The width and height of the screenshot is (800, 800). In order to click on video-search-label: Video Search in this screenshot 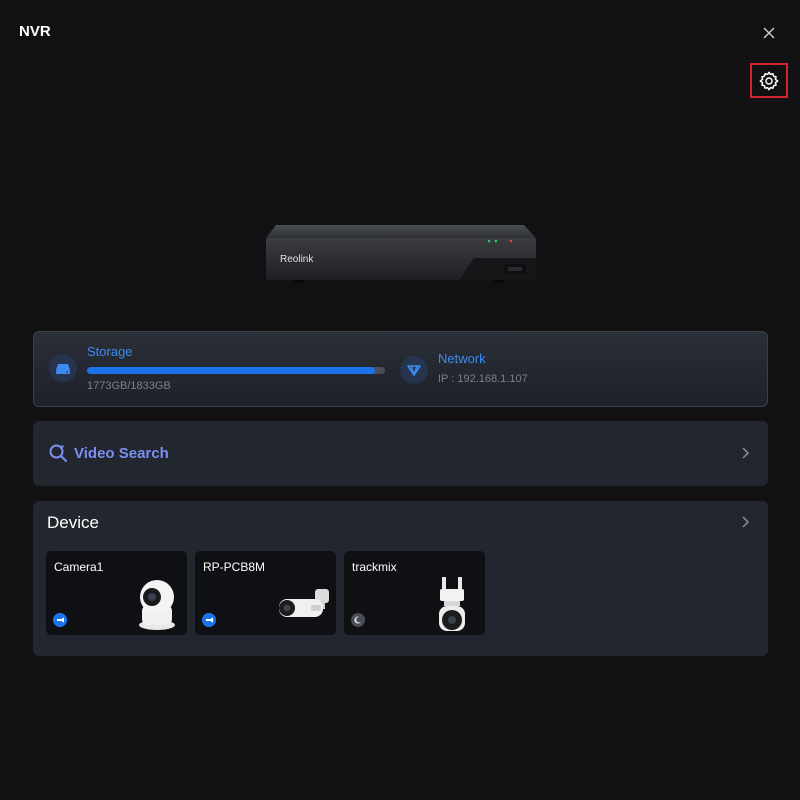, I will do `click(121, 453)`.